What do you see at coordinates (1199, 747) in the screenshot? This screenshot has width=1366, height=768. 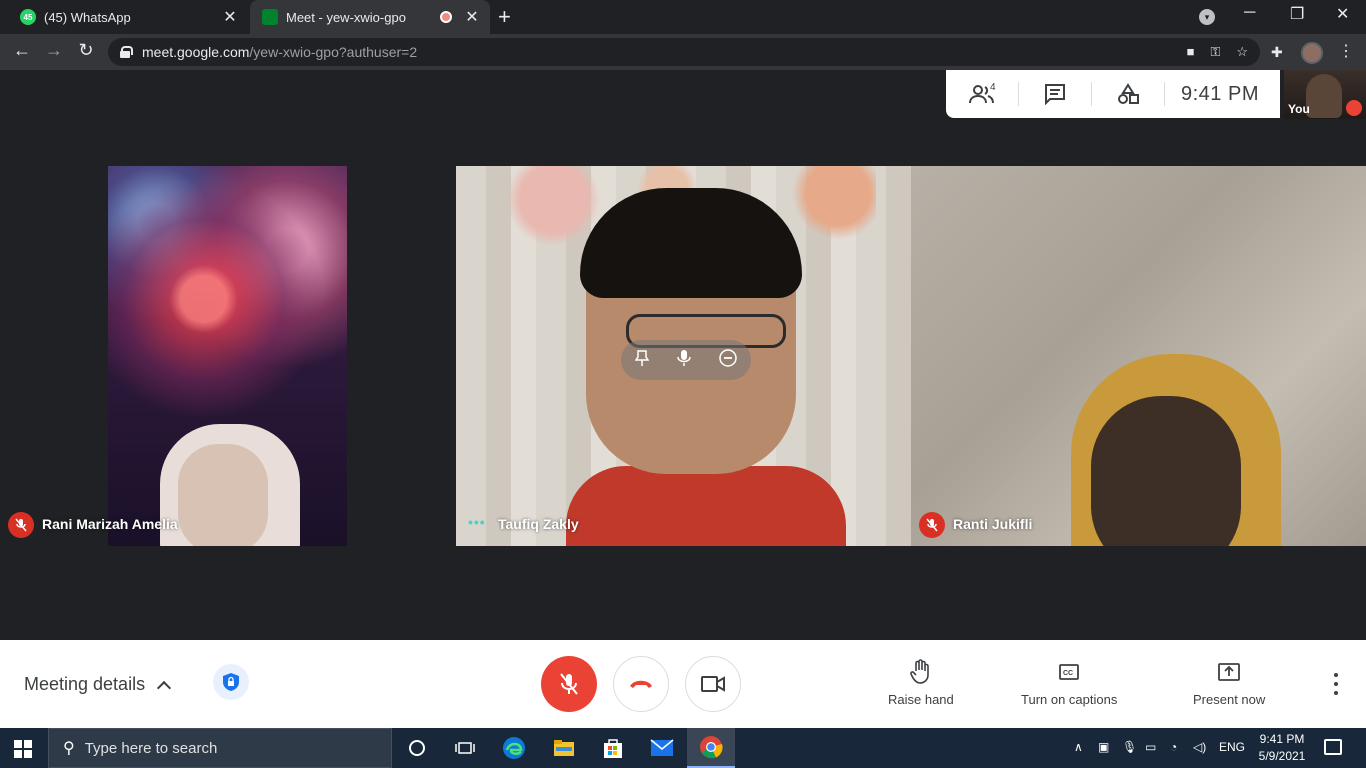 I see `volume-icon: ◁)` at bounding box center [1199, 747].